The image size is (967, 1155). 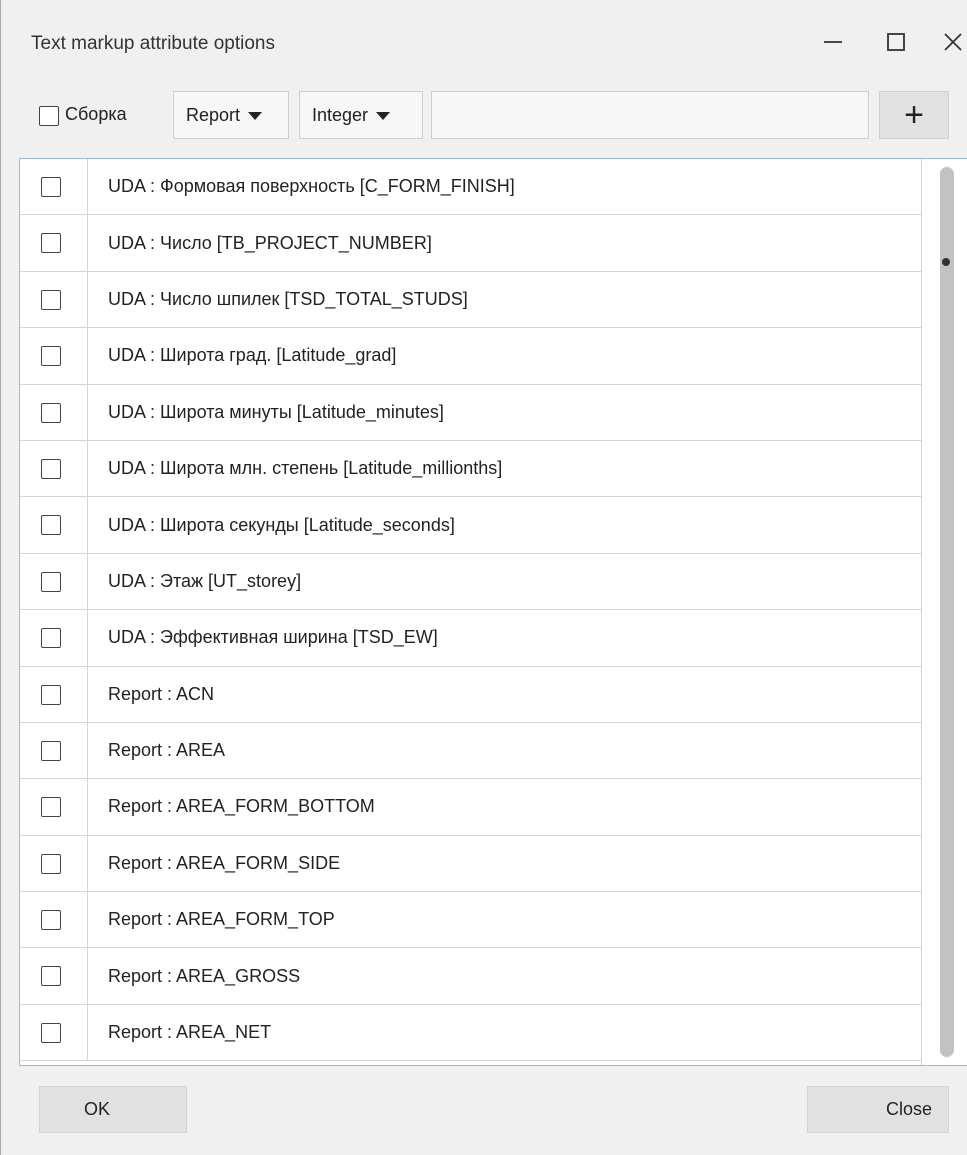 What do you see at coordinates (161, 693) in the screenshot?
I see `list-item-label: Report : ACN` at bounding box center [161, 693].